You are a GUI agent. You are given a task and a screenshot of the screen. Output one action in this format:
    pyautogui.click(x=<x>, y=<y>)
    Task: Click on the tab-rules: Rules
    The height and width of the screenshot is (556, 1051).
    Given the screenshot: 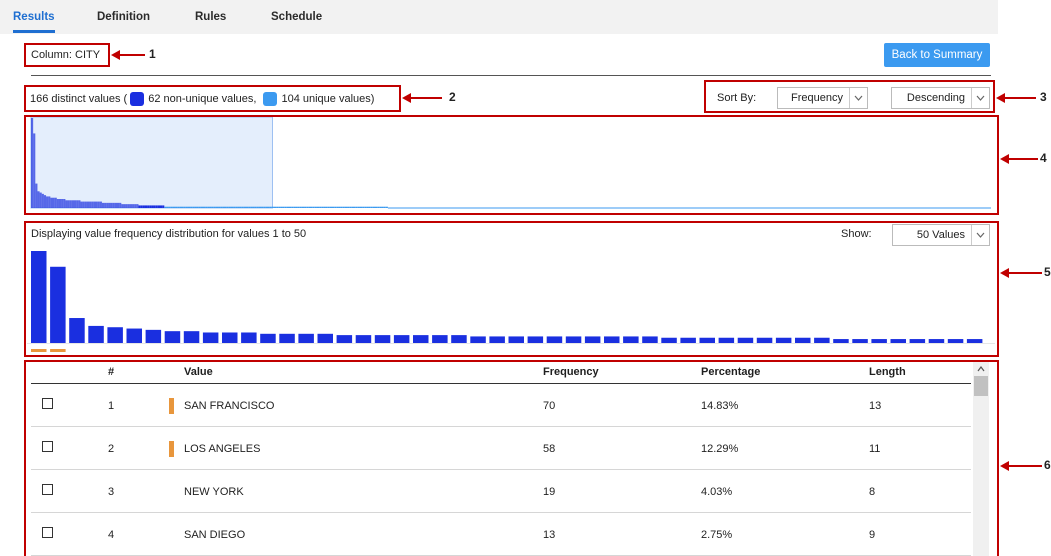 What is the action you would take?
    pyautogui.click(x=210, y=17)
    